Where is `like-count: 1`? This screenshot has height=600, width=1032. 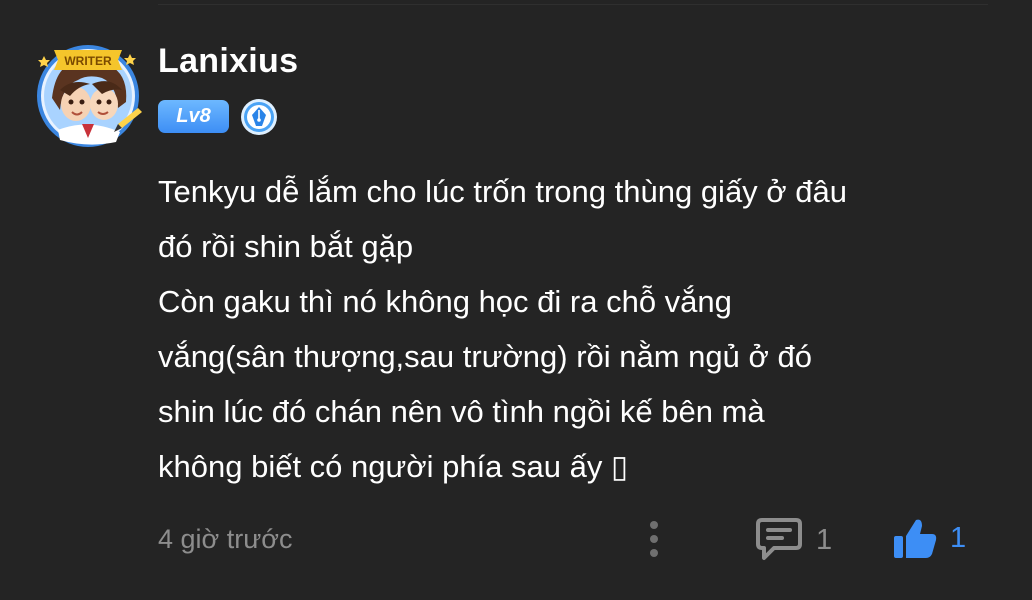
like-count: 1 is located at coordinates (958, 538).